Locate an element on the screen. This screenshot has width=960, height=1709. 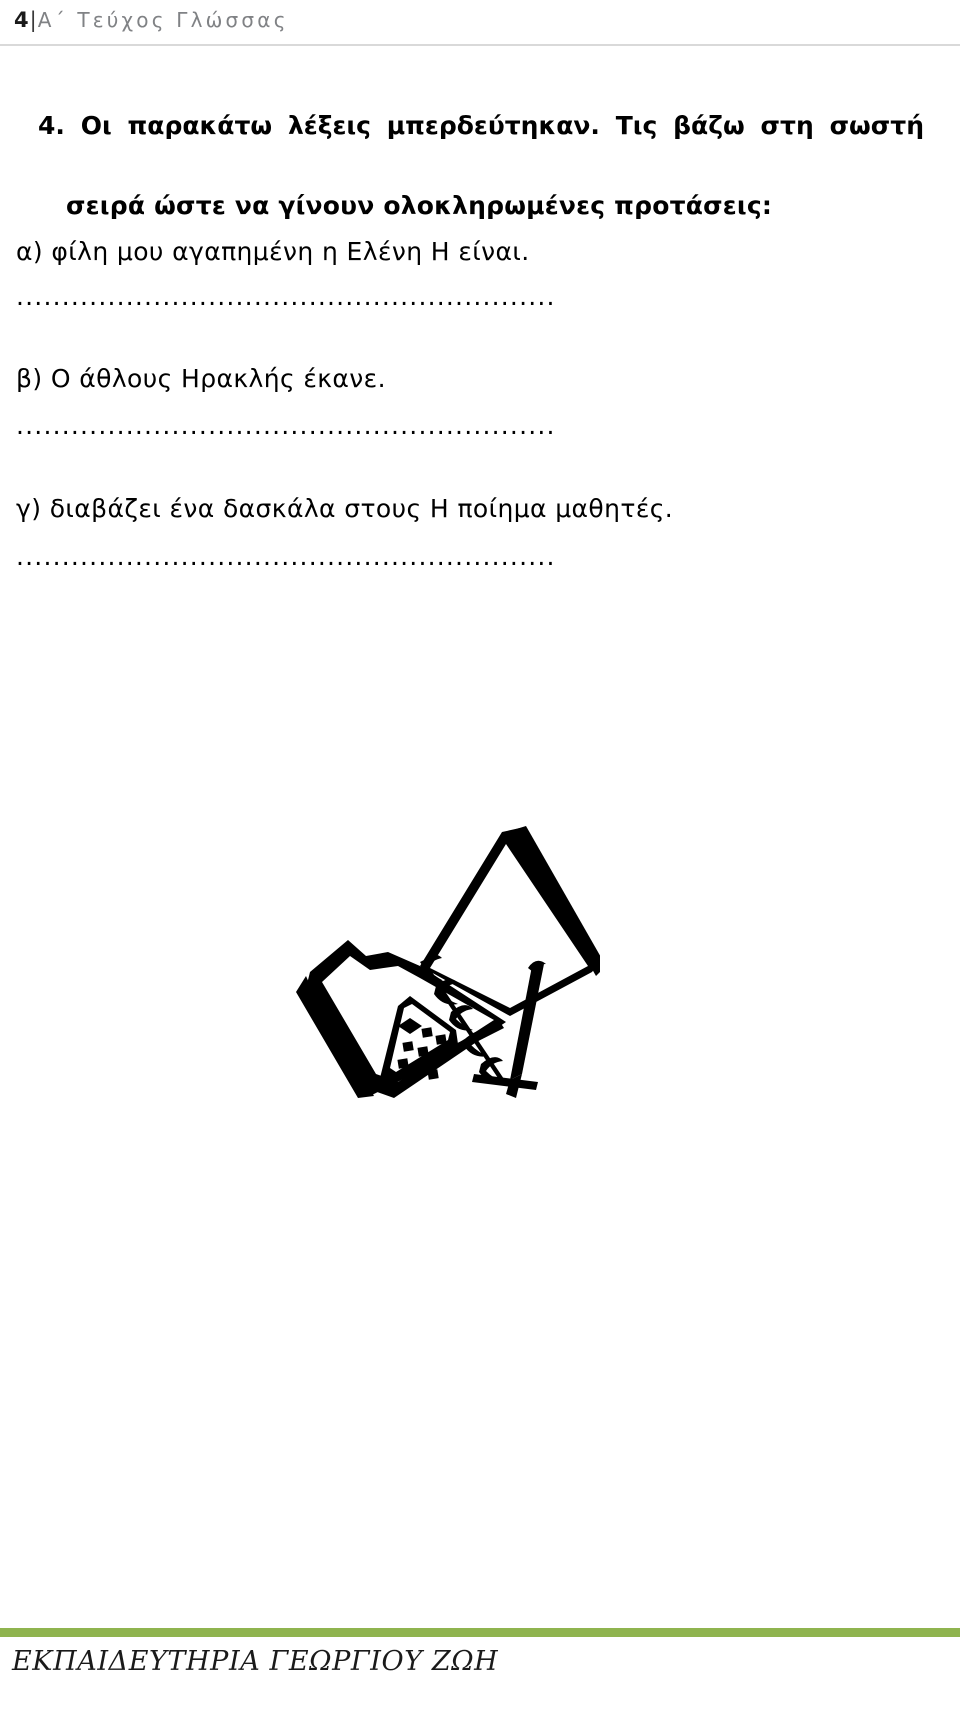
footer-divider is located at coordinates (480, 1632).